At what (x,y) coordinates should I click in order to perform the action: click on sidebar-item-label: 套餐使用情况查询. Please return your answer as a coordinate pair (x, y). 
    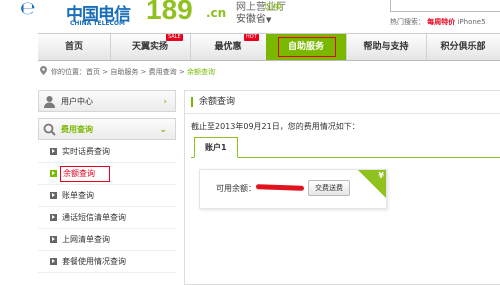
    Looking at the image, I should click on (94, 261).